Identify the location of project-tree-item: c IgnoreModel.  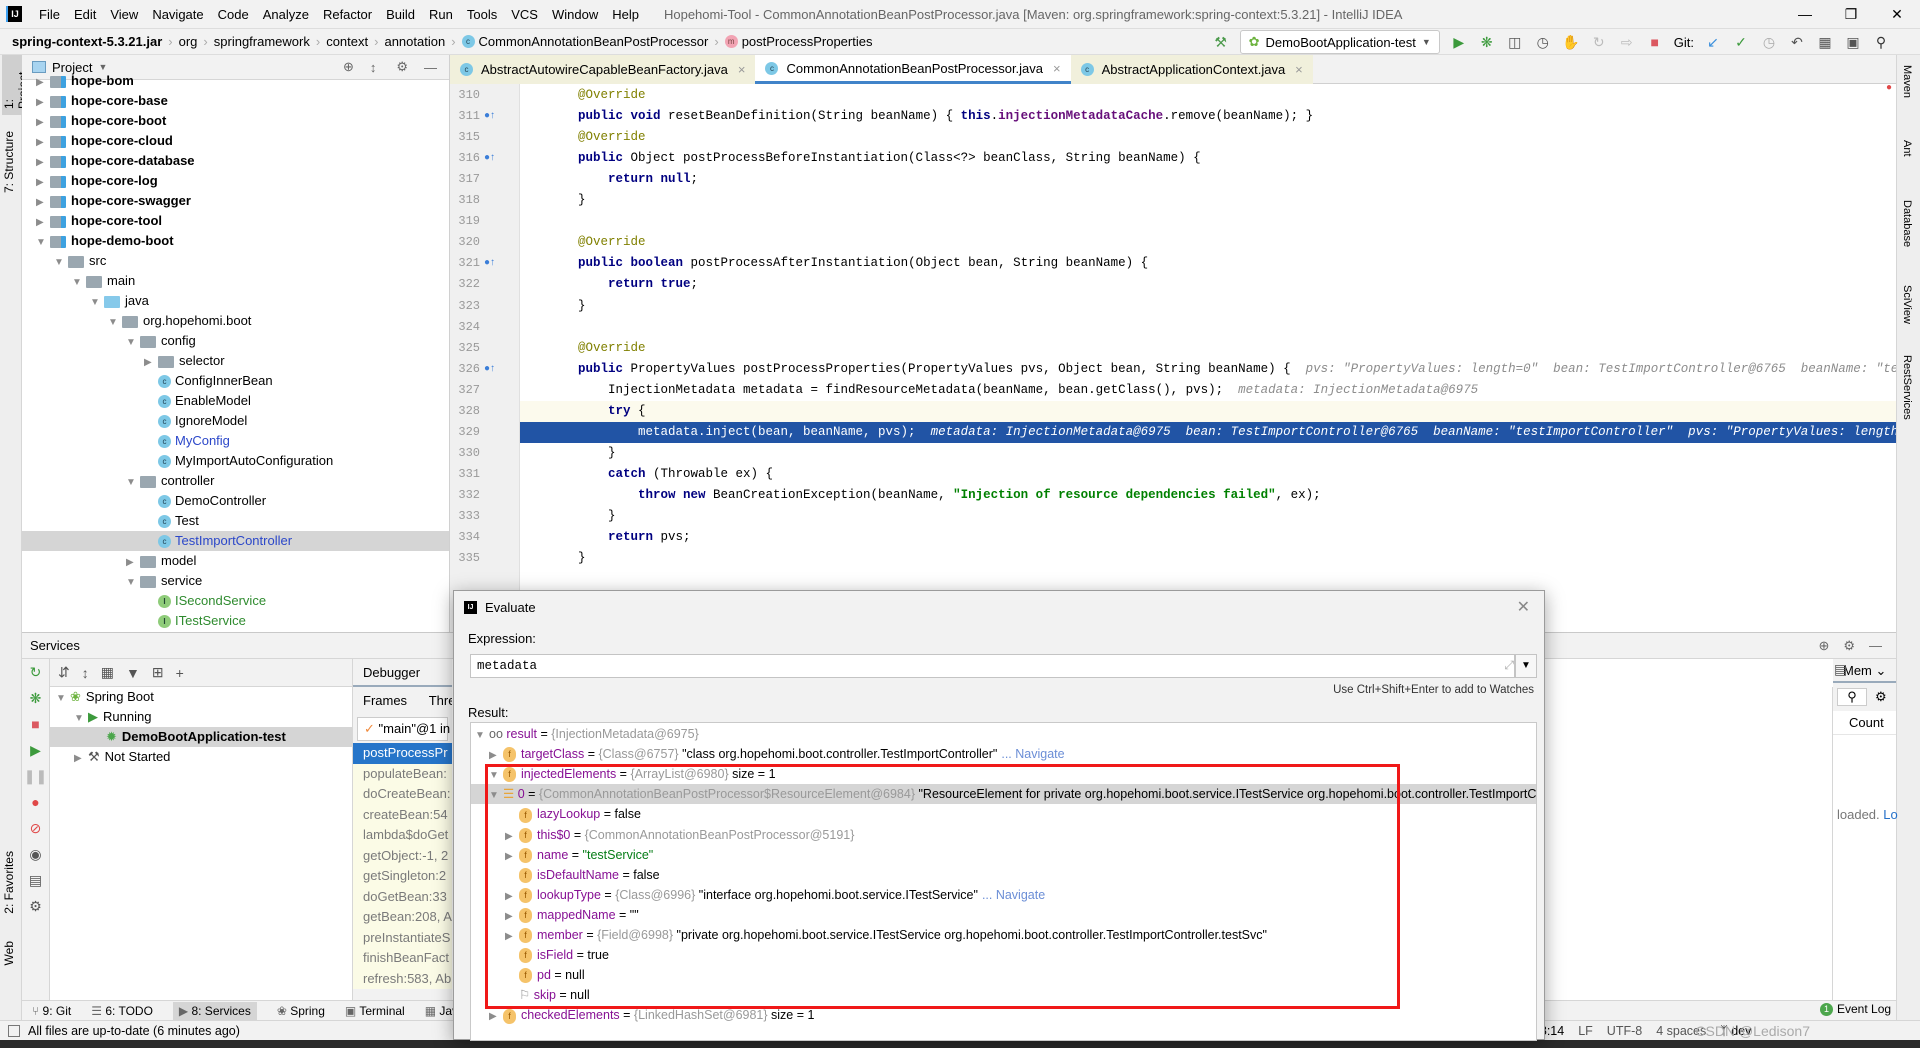
(235, 421).